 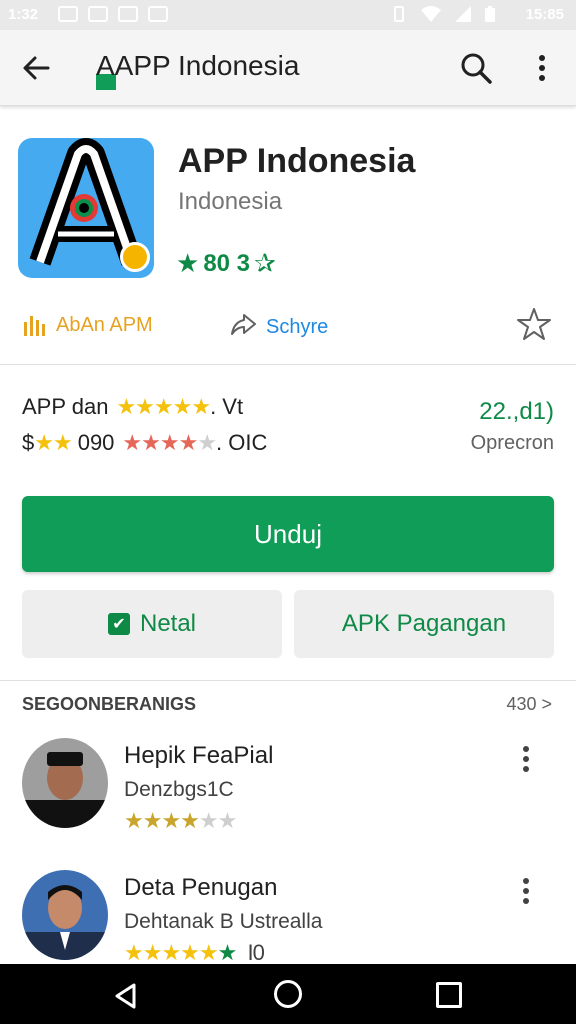 I want to click on vibrate-icon, so click(x=399, y=14).